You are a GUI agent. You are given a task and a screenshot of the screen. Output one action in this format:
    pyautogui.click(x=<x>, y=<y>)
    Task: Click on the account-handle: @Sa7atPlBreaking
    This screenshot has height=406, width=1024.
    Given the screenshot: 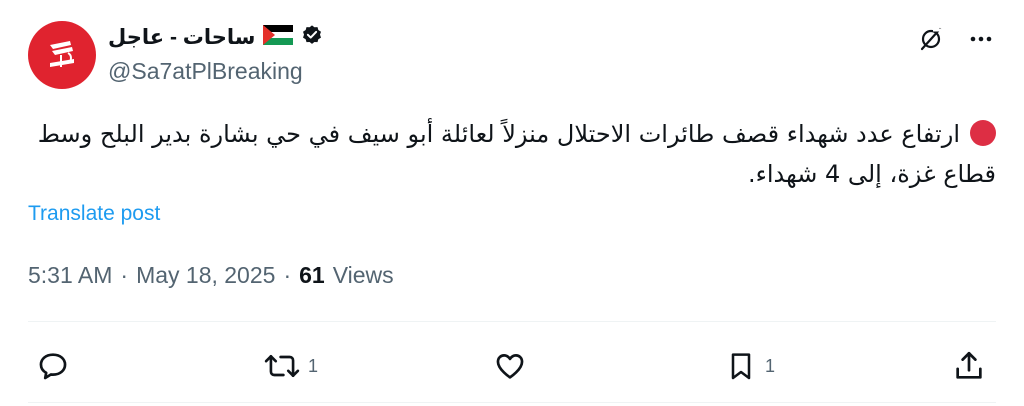 What is the action you would take?
    pyautogui.click(x=205, y=71)
    